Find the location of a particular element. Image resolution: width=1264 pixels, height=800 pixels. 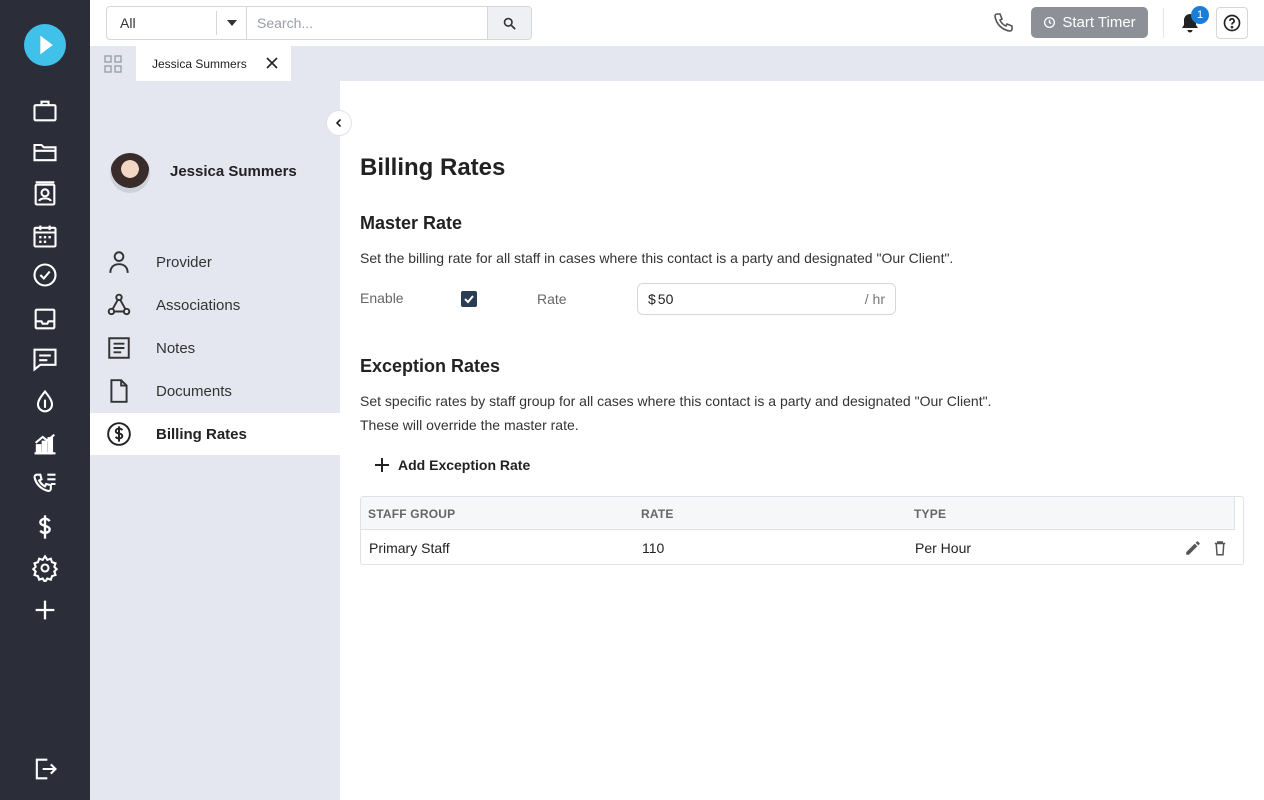

master-rate-value: 50 is located at coordinates (665, 299).